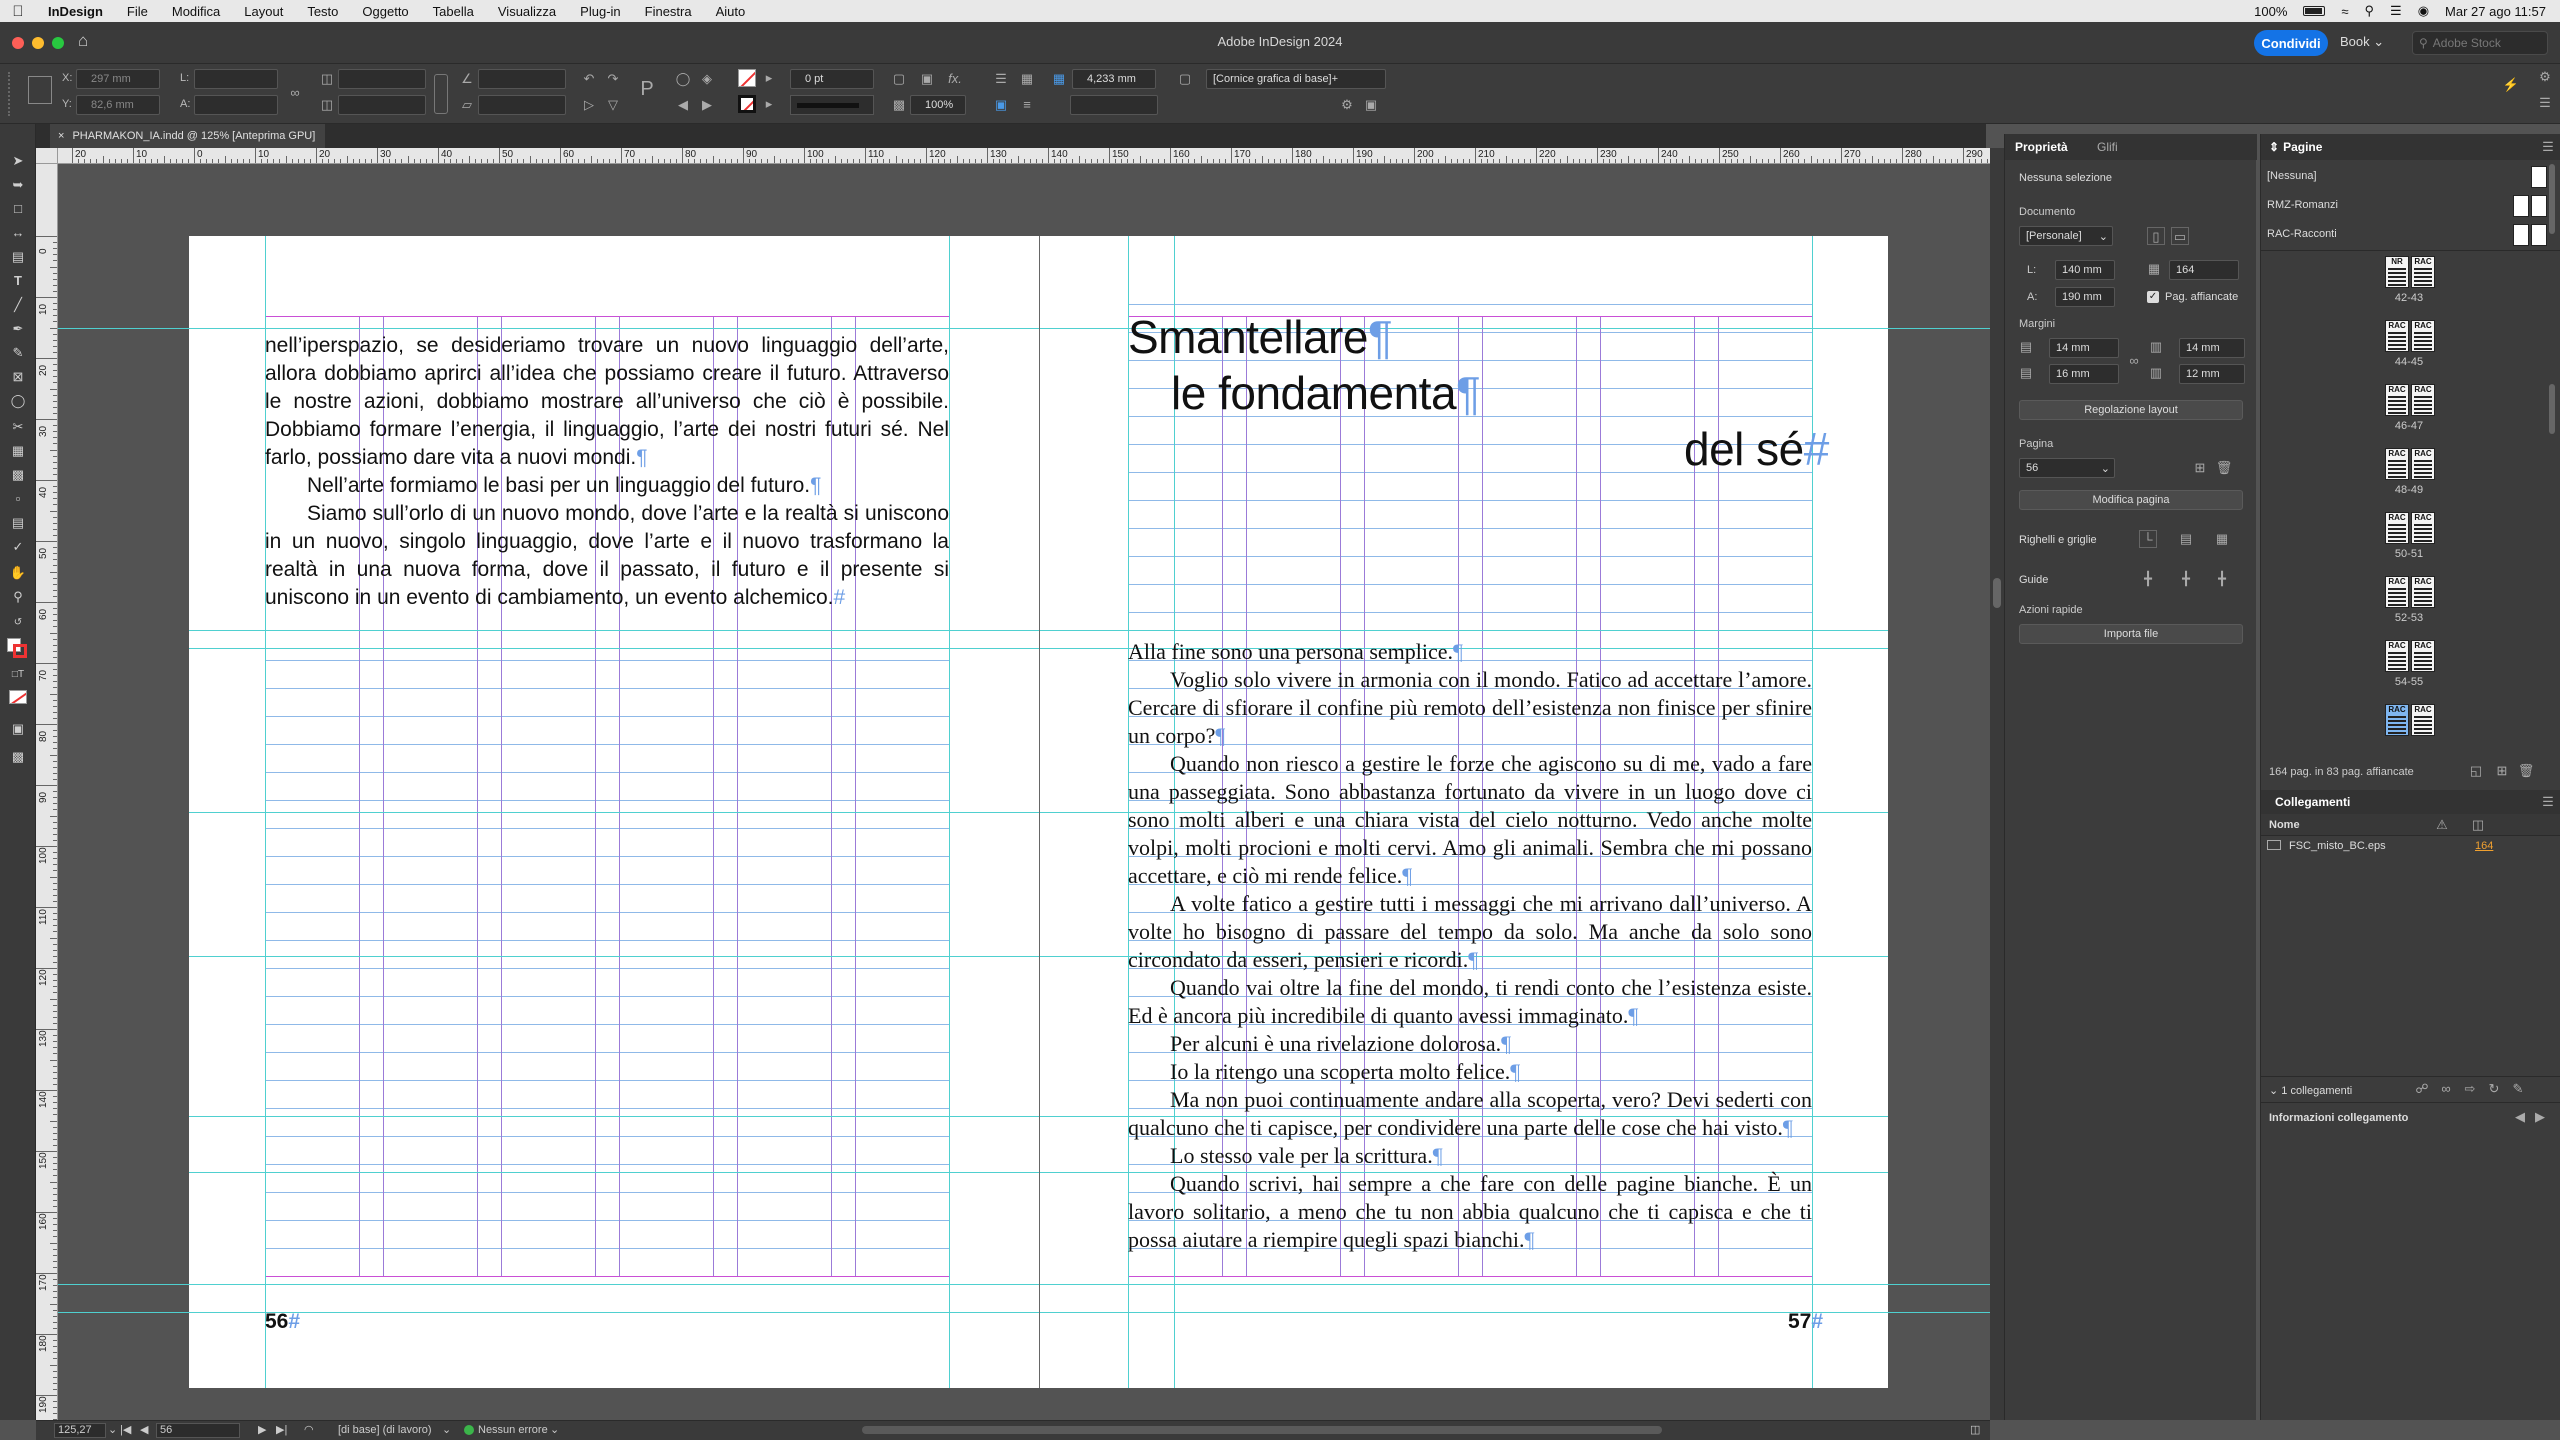 The image size is (2560, 1440). What do you see at coordinates (385, 1430) in the screenshot?
I see `master-status: [di base] (di lavoro)` at bounding box center [385, 1430].